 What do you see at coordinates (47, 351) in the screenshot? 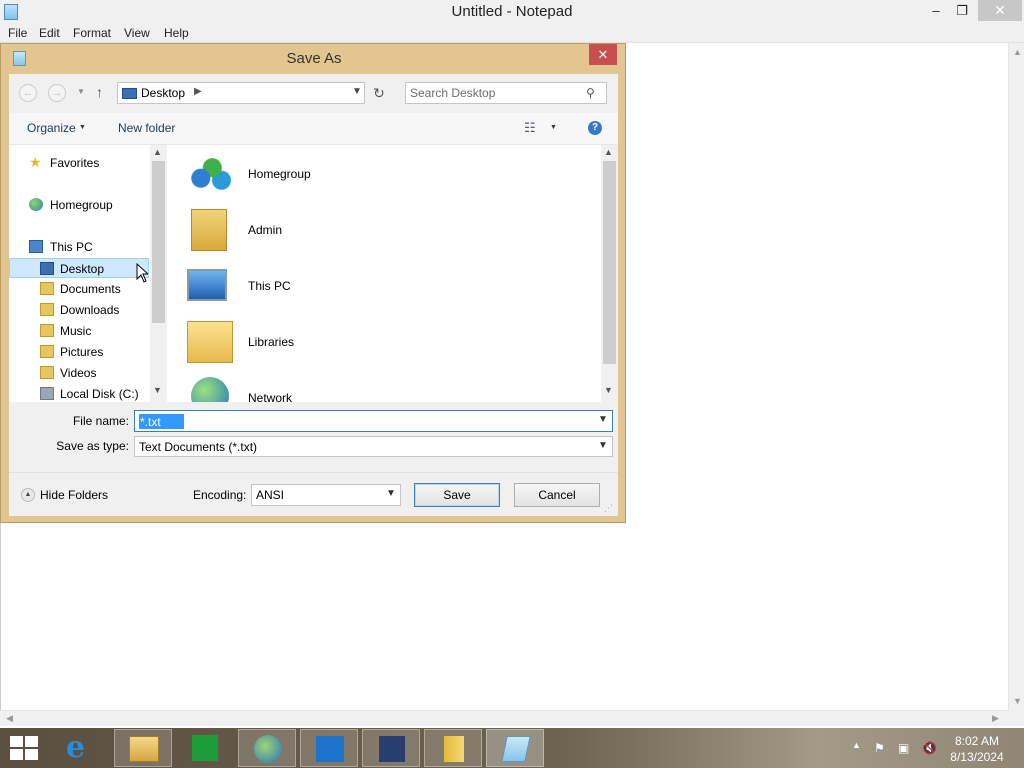
I see `pictures-folder-icon` at bounding box center [47, 351].